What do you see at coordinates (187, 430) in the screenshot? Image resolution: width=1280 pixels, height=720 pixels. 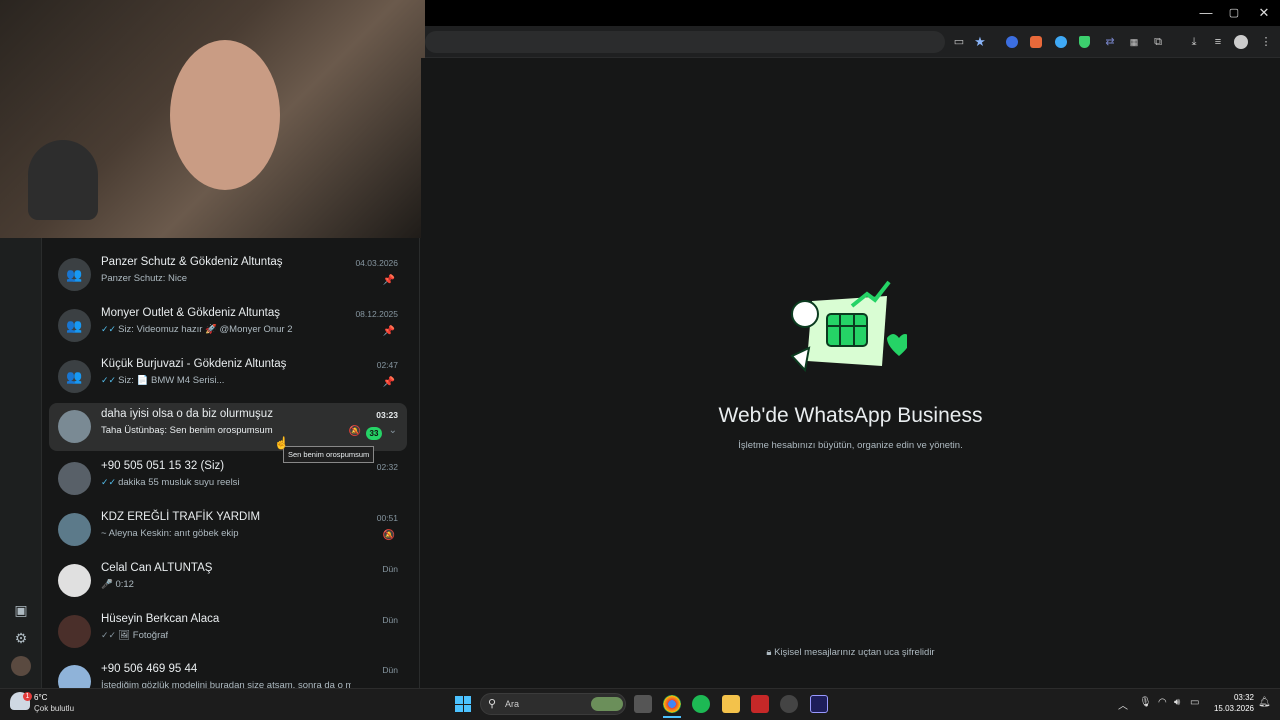 I see `chat-preview: Taha Üstünbaş: Sen benim orospumsum` at bounding box center [187, 430].